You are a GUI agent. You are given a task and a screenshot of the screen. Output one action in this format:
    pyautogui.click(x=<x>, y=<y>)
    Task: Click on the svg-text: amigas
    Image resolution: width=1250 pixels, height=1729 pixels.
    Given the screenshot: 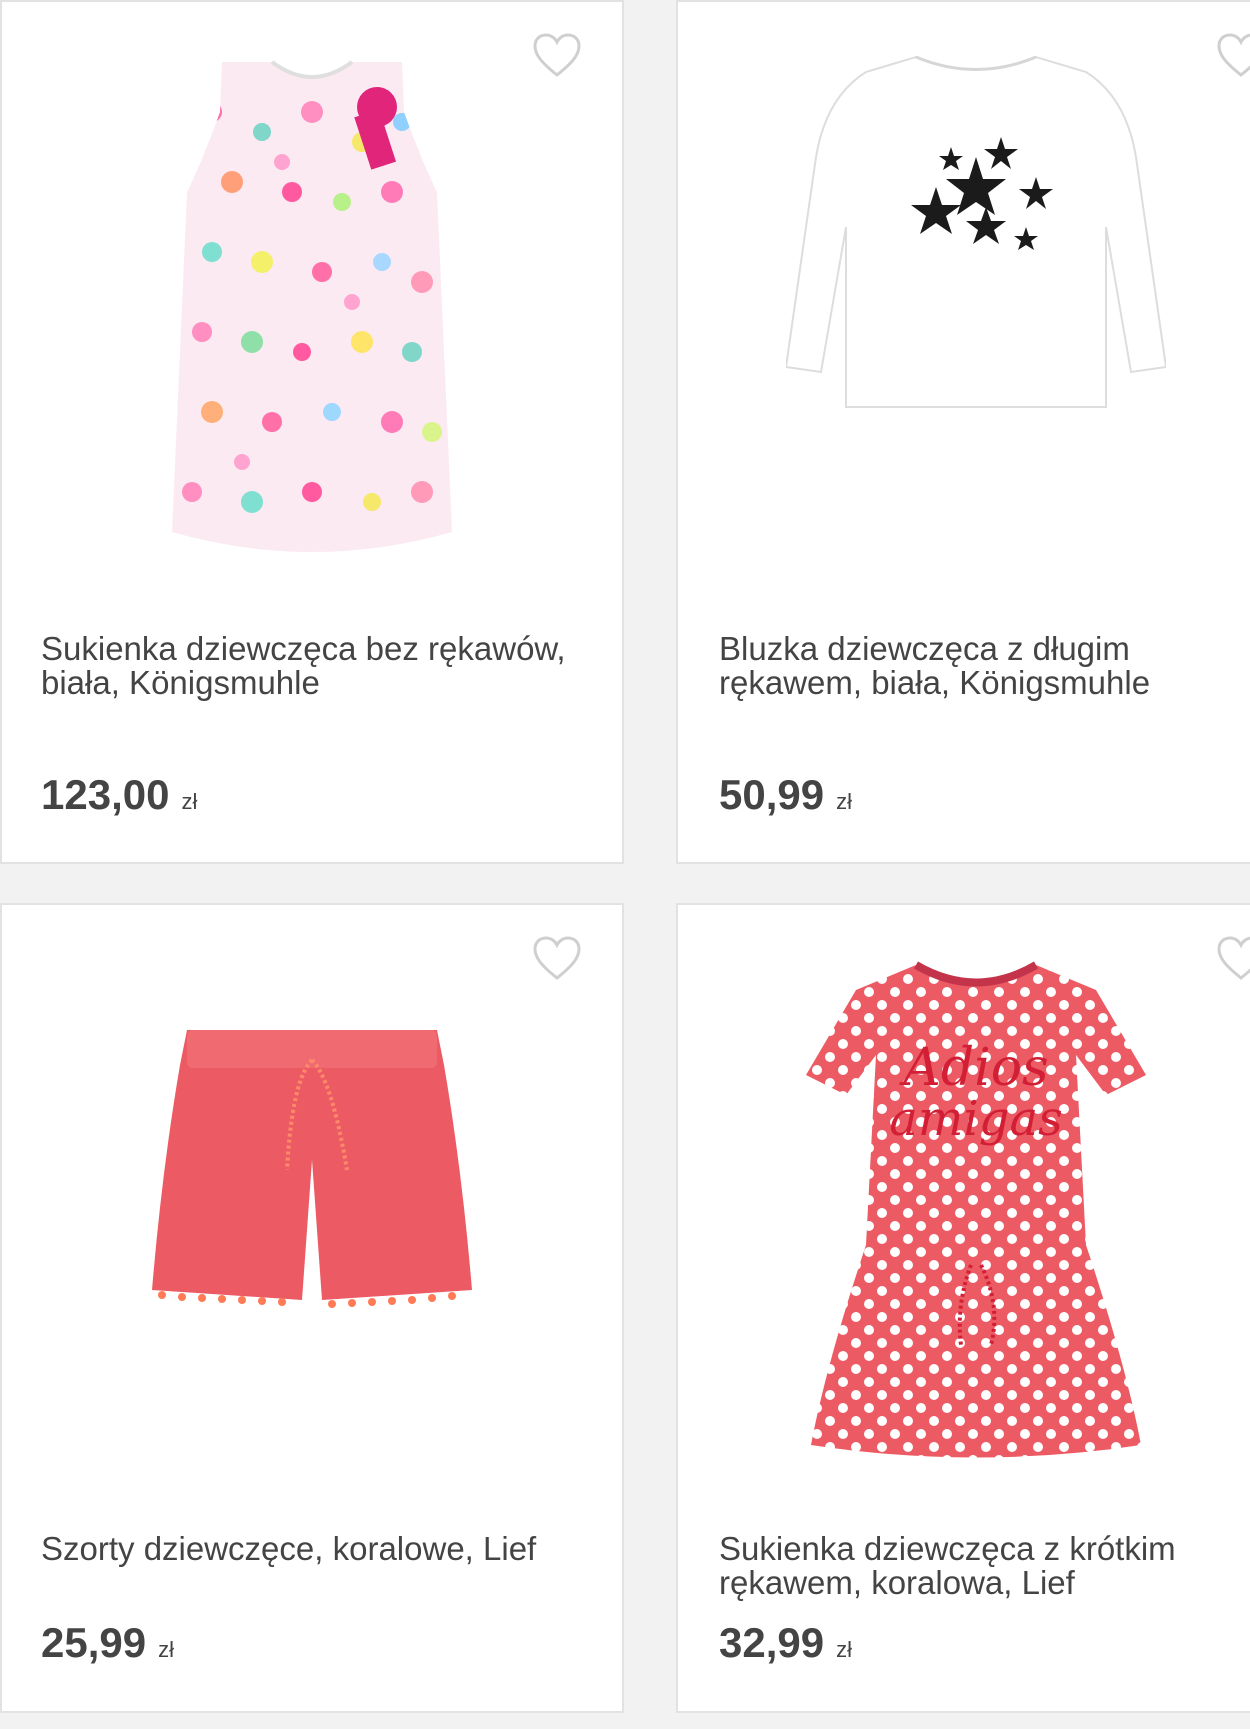 What is the action you would take?
    pyautogui.click(x=975, y=1119)
    